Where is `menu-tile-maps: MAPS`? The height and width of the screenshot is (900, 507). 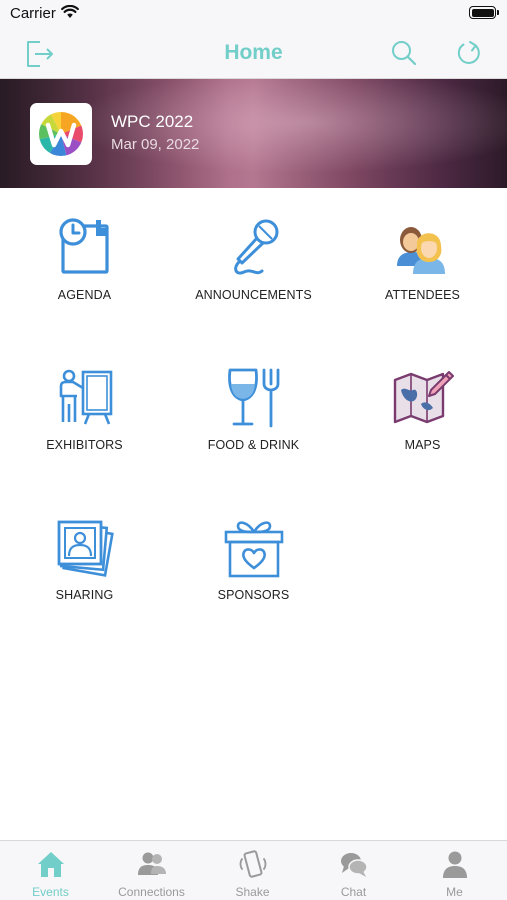 menu-tile-maps: MAPS is located at coordinates (422, 431).